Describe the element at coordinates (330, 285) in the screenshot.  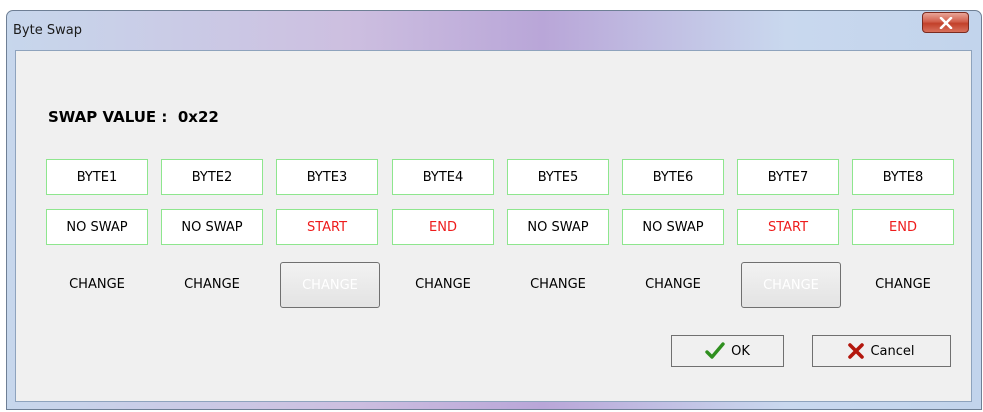
I see `change-button-byte3: CHANGE` at that location.